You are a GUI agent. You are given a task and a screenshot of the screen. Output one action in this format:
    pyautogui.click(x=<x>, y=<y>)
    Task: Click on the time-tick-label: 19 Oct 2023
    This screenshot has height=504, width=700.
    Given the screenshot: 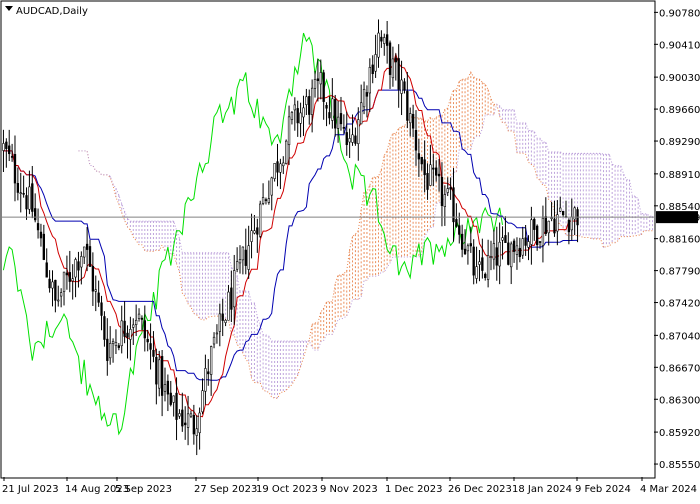 What is the action you would take?
    pyautogui.click(x=287, y=489)
    